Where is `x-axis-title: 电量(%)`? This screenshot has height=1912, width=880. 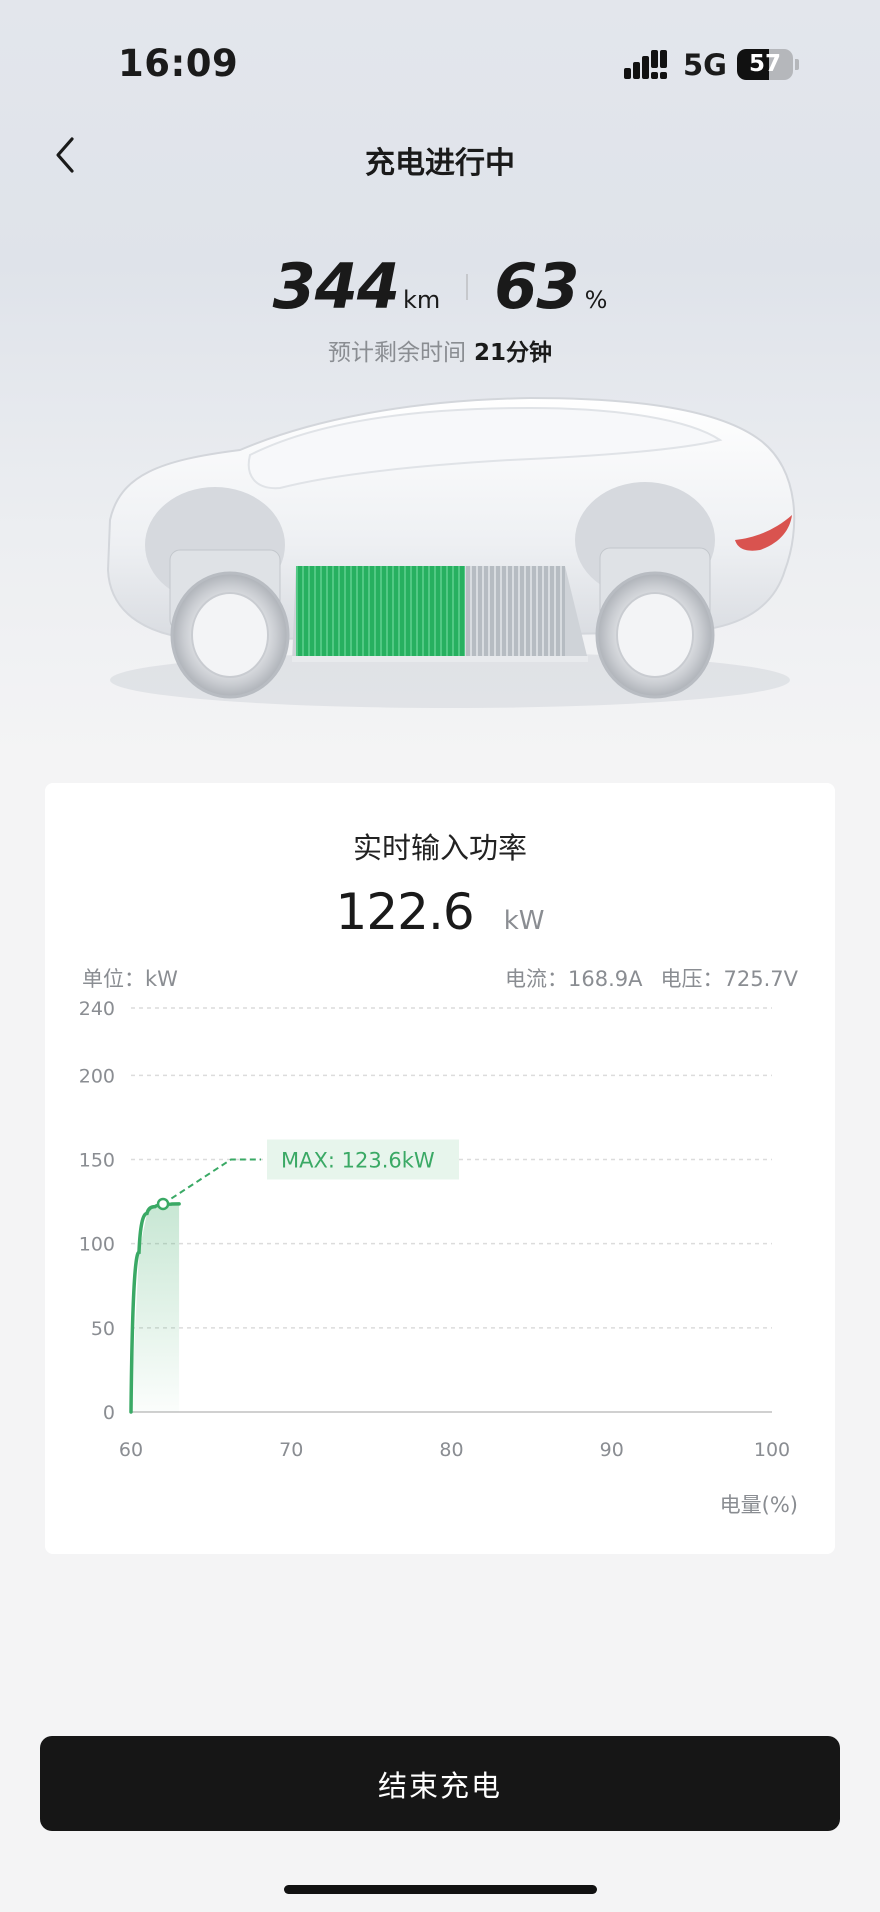 x-axis-title: 电量(%) is located at coordinates (758, 1505).